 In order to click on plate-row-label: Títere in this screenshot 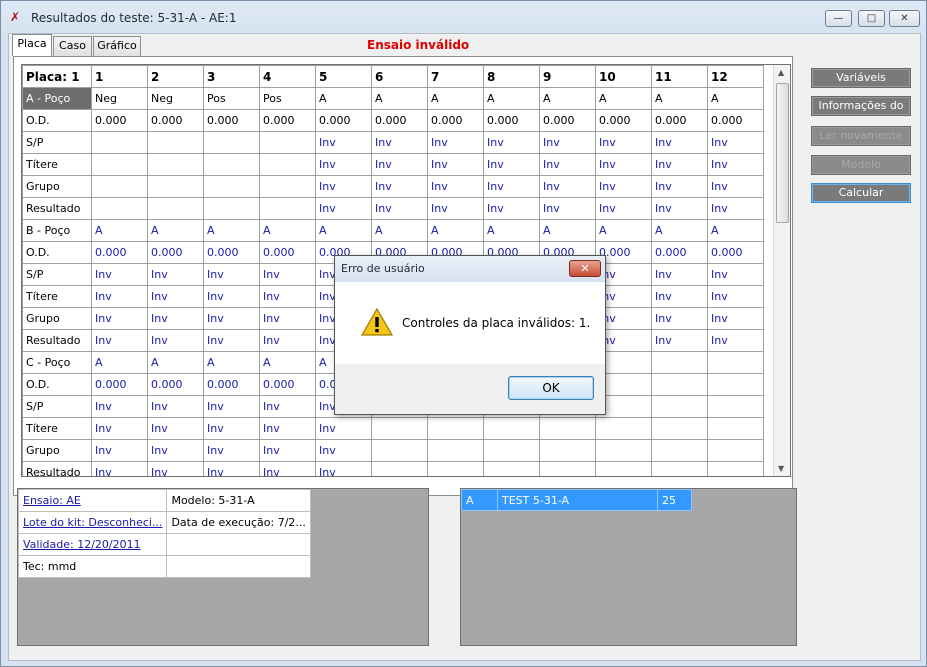, I will do `click(57, 296)`.